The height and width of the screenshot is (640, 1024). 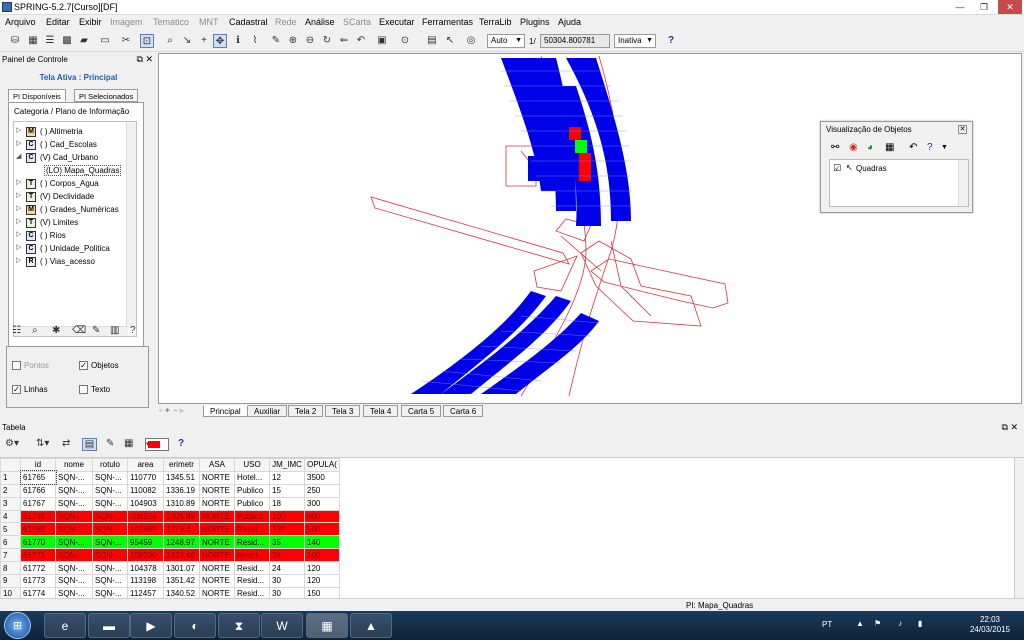 I want to click on color-picker-button: ▾, so click(x=157, y=444).